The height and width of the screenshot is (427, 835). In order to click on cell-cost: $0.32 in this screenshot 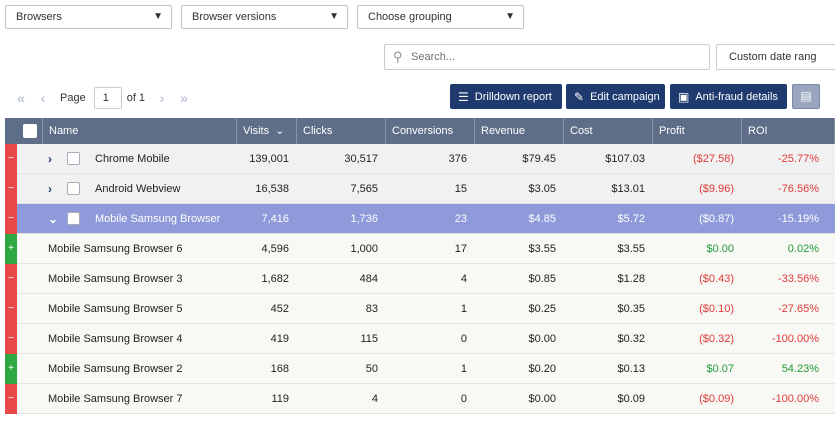, I will do `click(631, 339)`.